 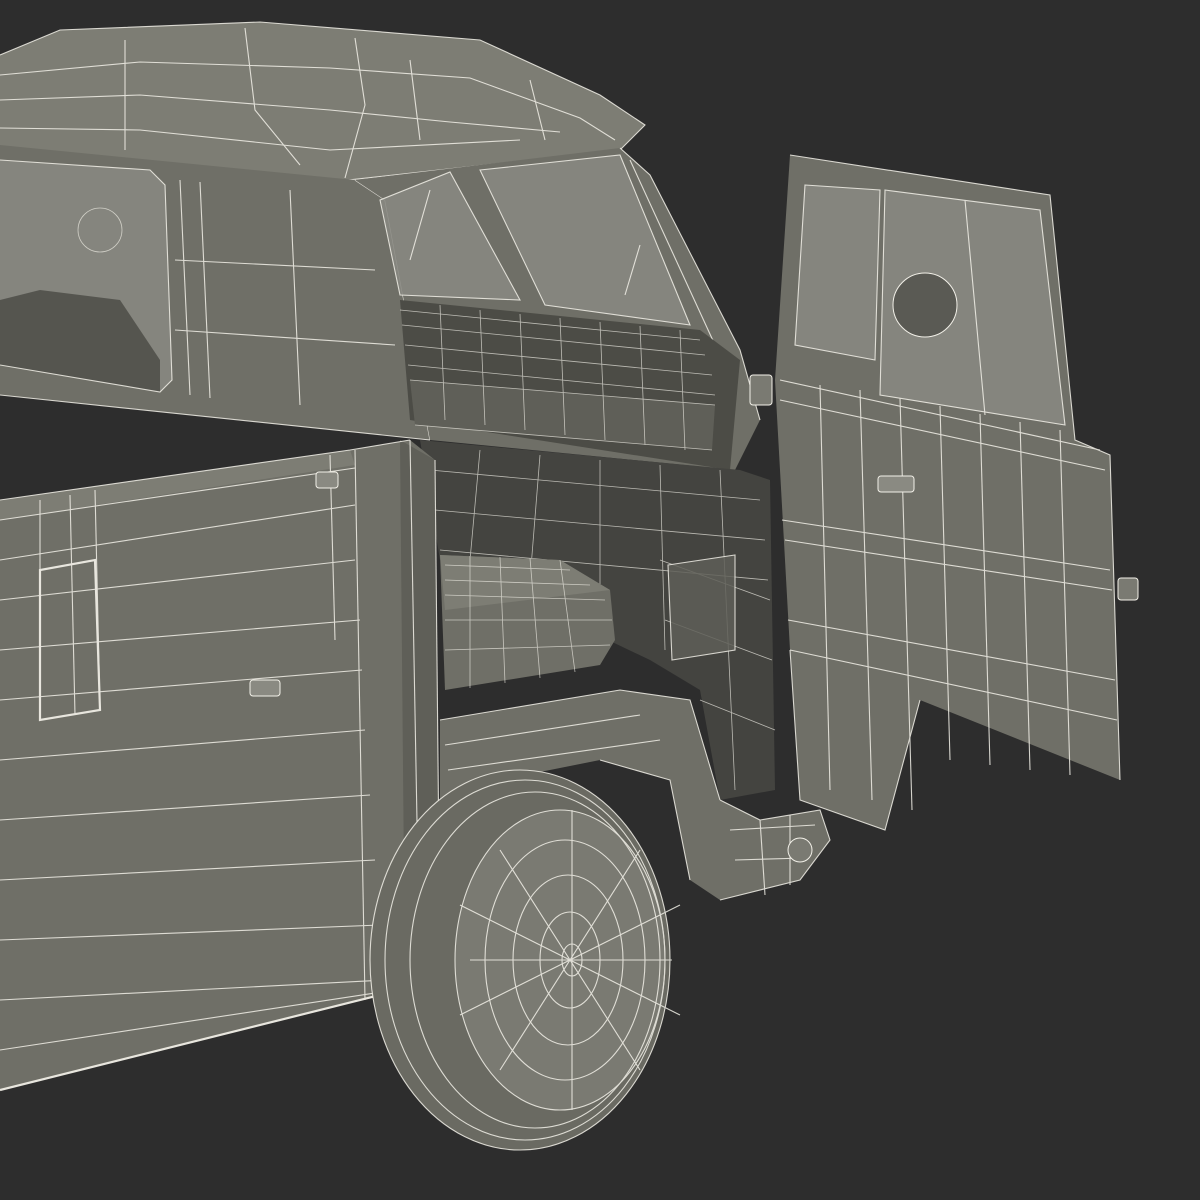 I want to click on cab-side, so click(x=215, y=293).